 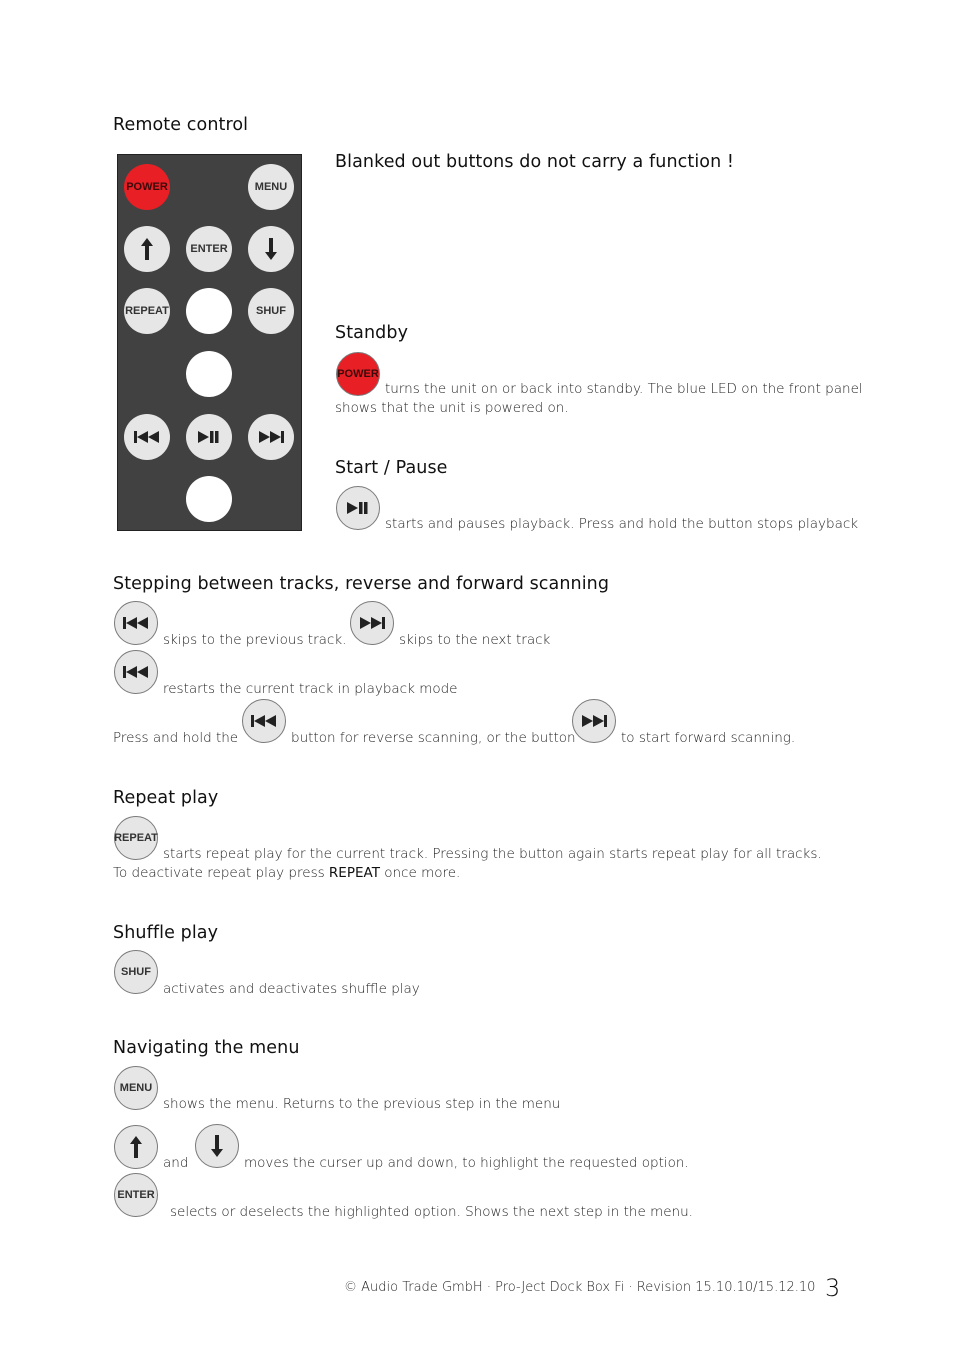 I want to click on remote-prev-button, so click(x=147, y=437).